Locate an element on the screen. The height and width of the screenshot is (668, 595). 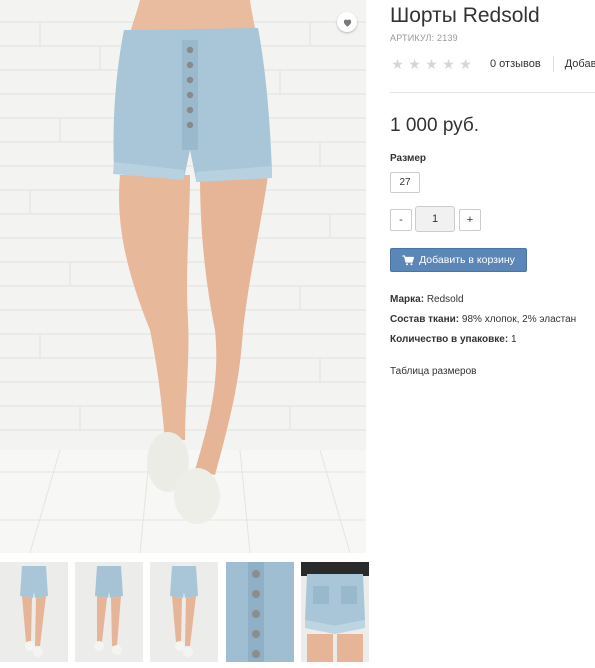
add-to-cart-label: Добавить в корзину is located at coordinates (467, 260).